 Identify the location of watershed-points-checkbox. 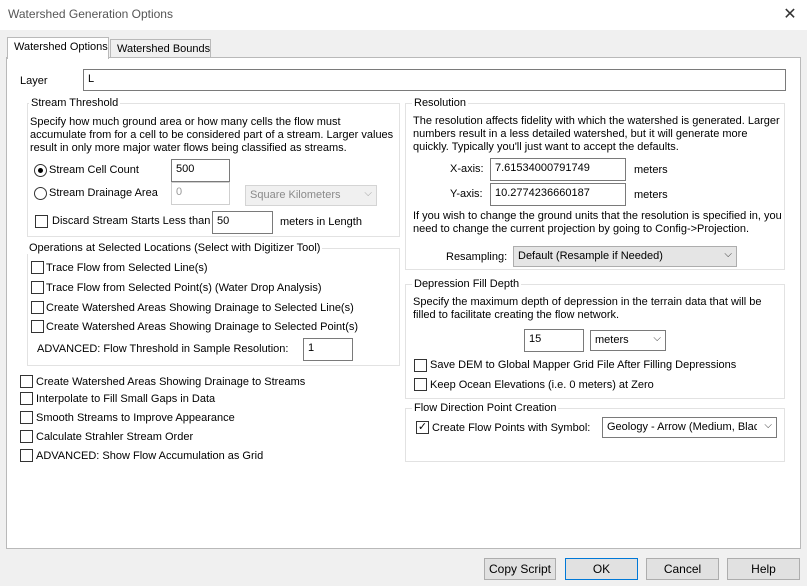
(37, 326).